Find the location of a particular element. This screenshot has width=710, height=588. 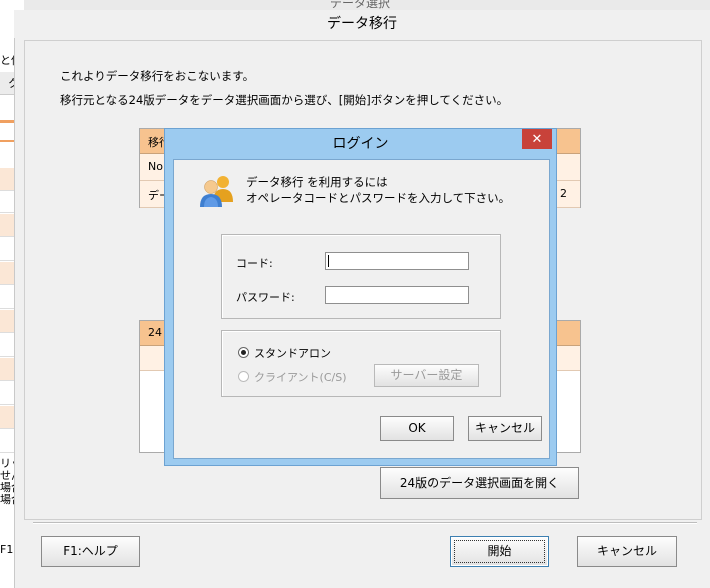

open-data-selection-button: 24版のデータ選択画面を開く is located at coordinates (479, 483).